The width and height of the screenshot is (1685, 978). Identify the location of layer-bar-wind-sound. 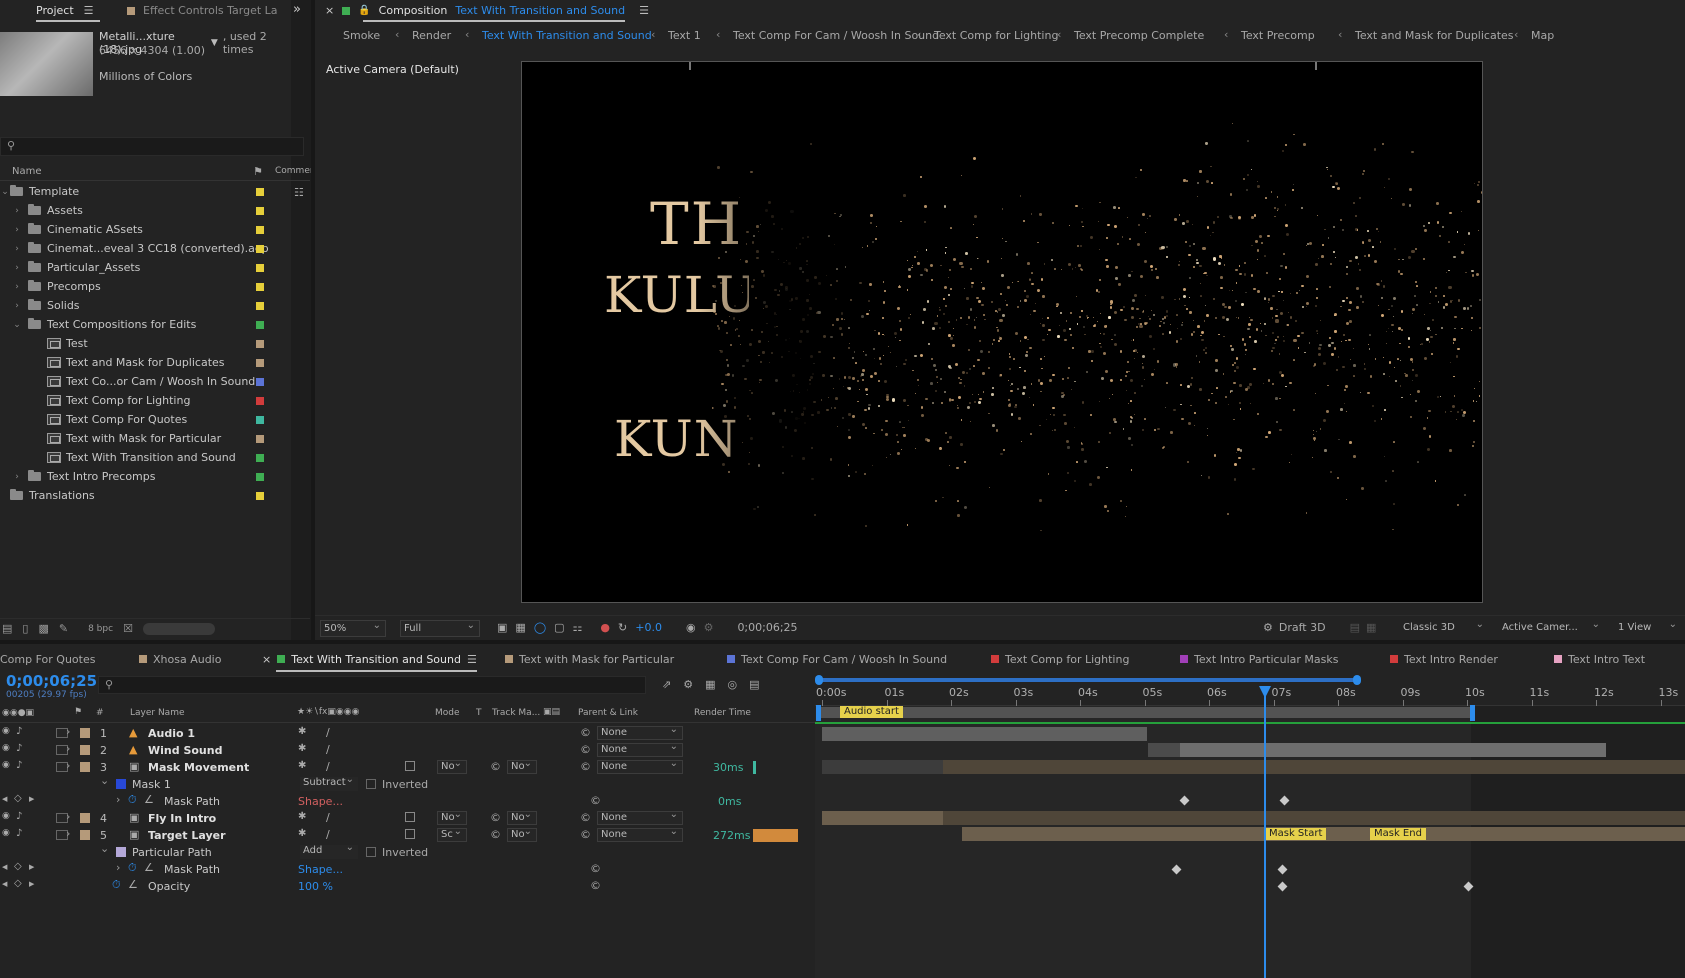
(1377, 750).